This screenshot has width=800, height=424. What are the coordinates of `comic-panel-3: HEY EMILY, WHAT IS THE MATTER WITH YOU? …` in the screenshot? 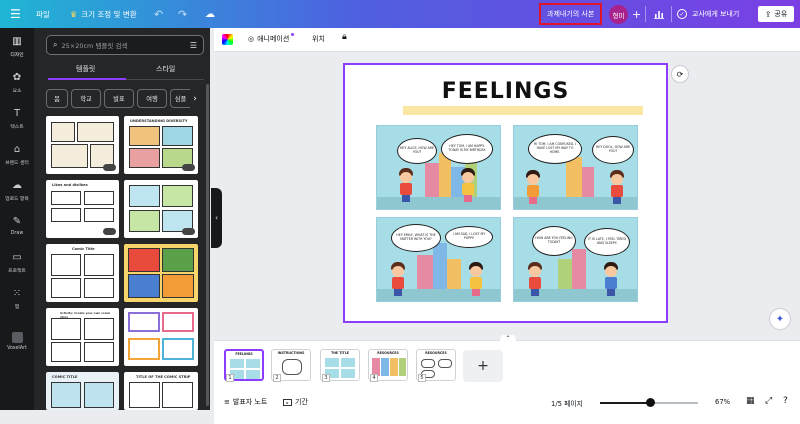 It's located at (438, 259).